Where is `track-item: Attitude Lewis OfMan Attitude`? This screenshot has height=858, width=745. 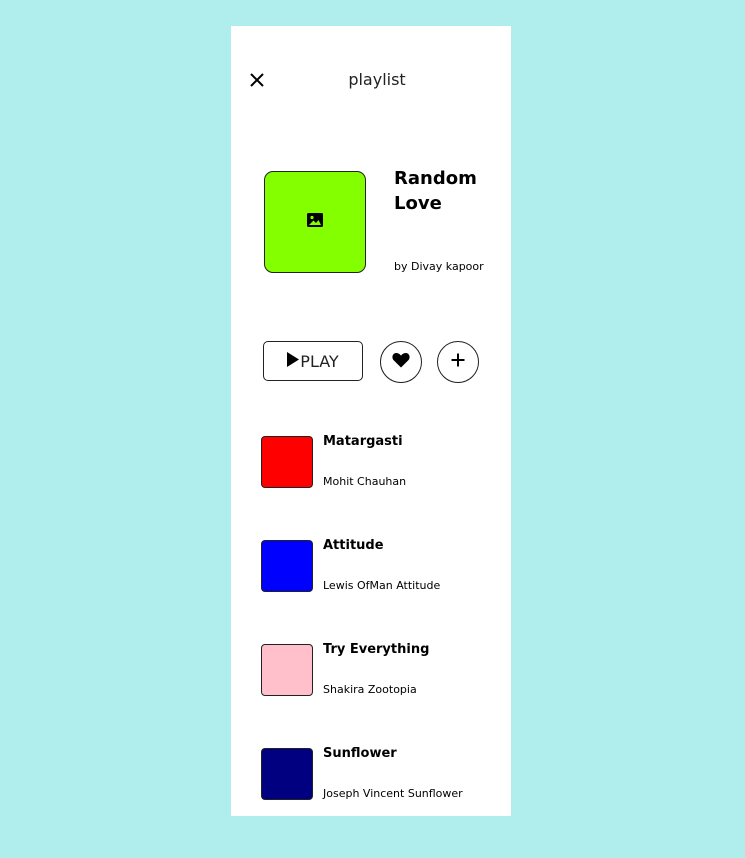 track-item: Attitude Lewis OfMan Attitude is located at coordinates (381, 569).